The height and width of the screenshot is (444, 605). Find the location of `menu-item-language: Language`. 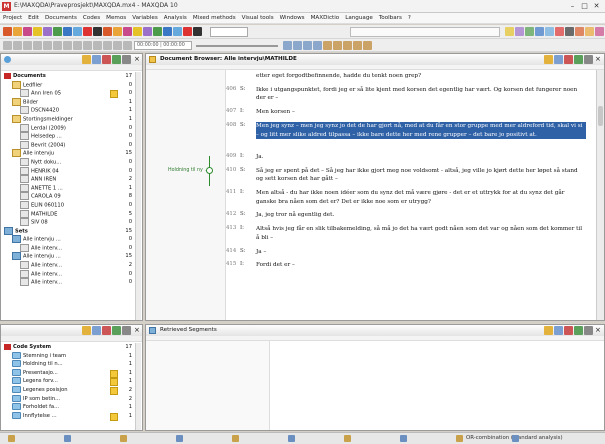

menu-item-language: Language is located at coordinates (359, 18).